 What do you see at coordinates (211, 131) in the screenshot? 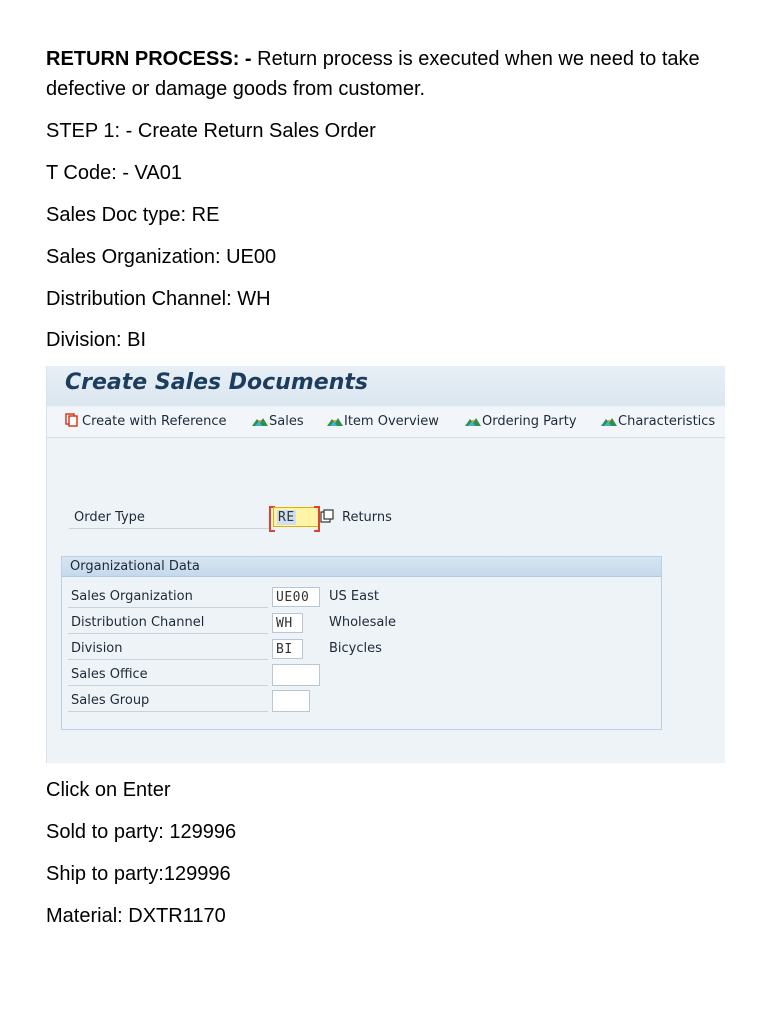
I see `intro-line-step1: STEP 1: - Create Return Sales Order` at bounding box center [211, 131].